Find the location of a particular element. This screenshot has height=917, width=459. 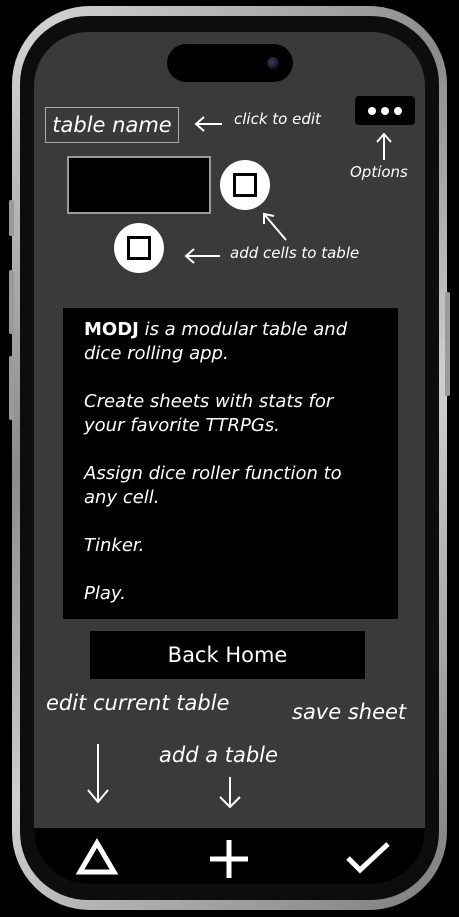

play-text: Play. is located at coordinates (105, 593).